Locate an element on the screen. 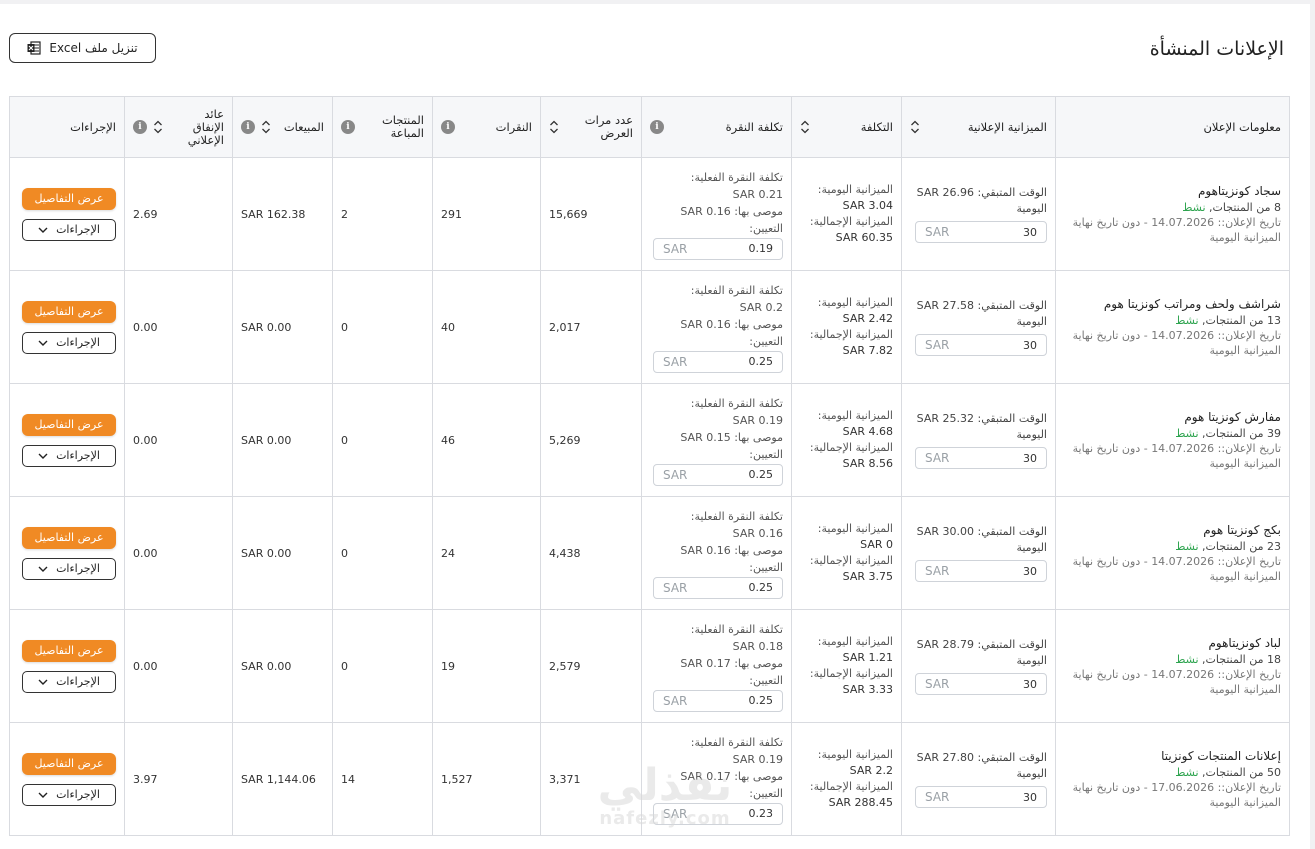 This screenshot has height=849, width=1315. cpc-input: SAR 0.19 is located at coordinates (718, 248).